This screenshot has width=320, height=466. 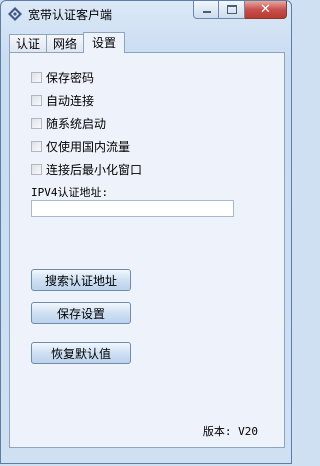 I want to click on tab-strip: 认证 网络 设置, so click(x=67, y=42).